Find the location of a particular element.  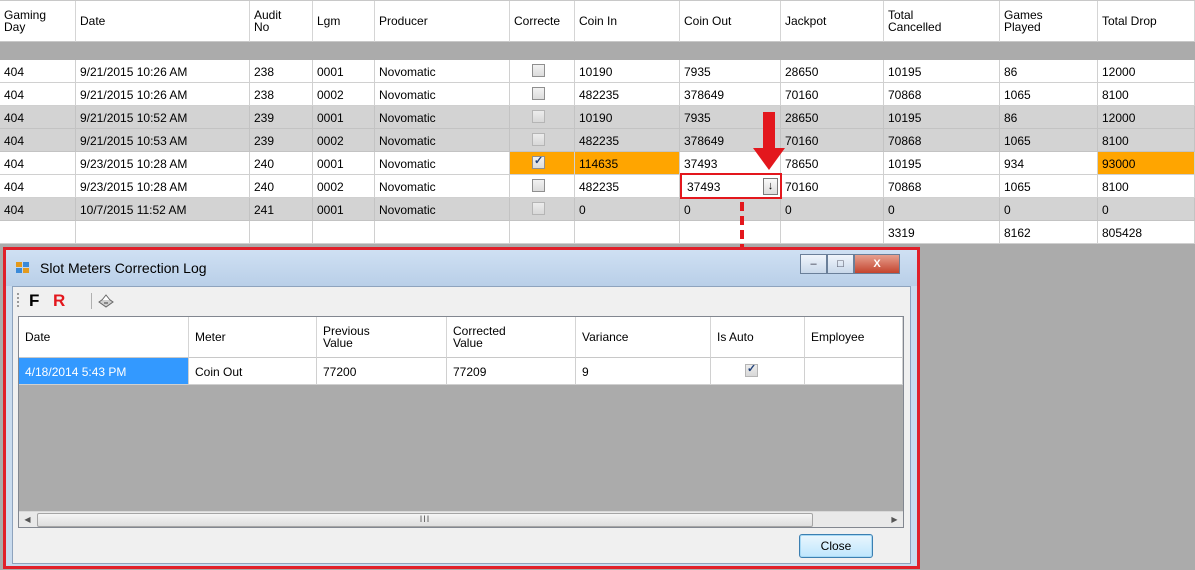

cell-jackpot: 0 is located at coordinates (832, 209).